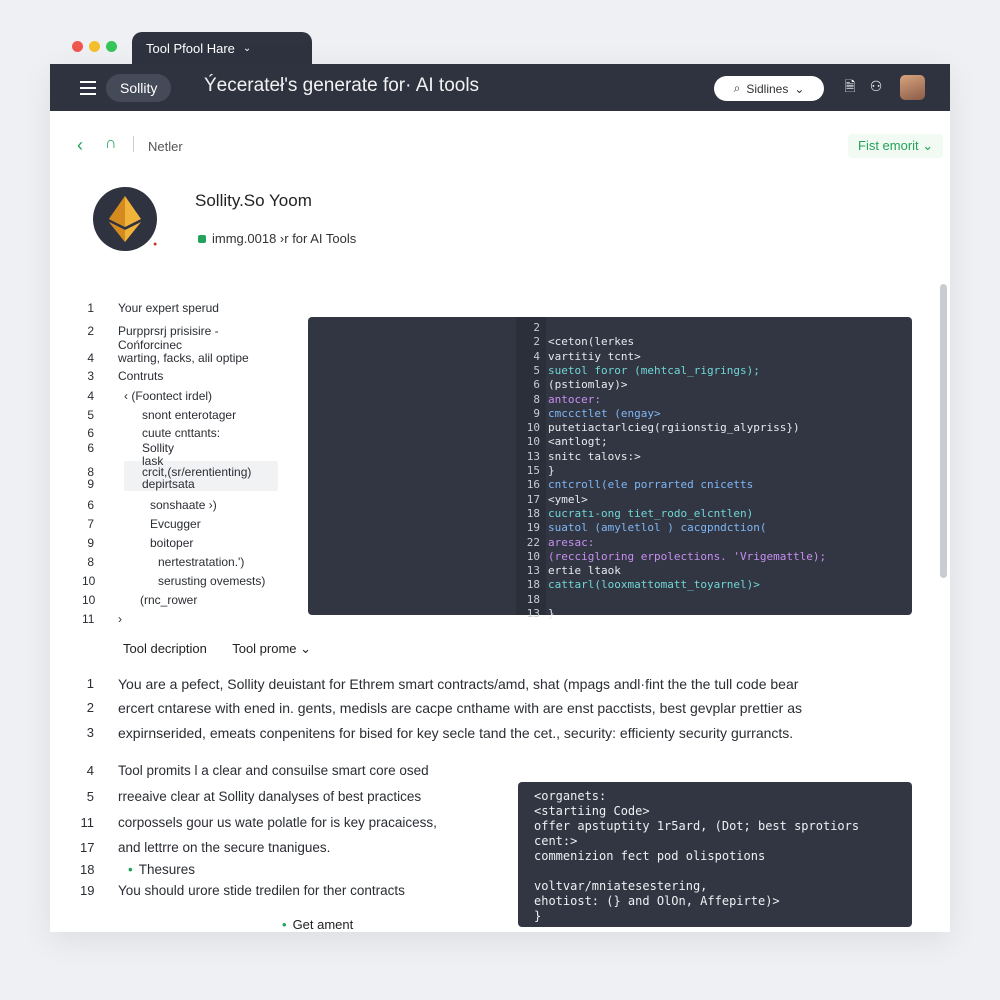  What do you see at coordinates (165, 146) in the screenshot?
I see `breadcrumb: Netler` at bounding box center [165, 146].